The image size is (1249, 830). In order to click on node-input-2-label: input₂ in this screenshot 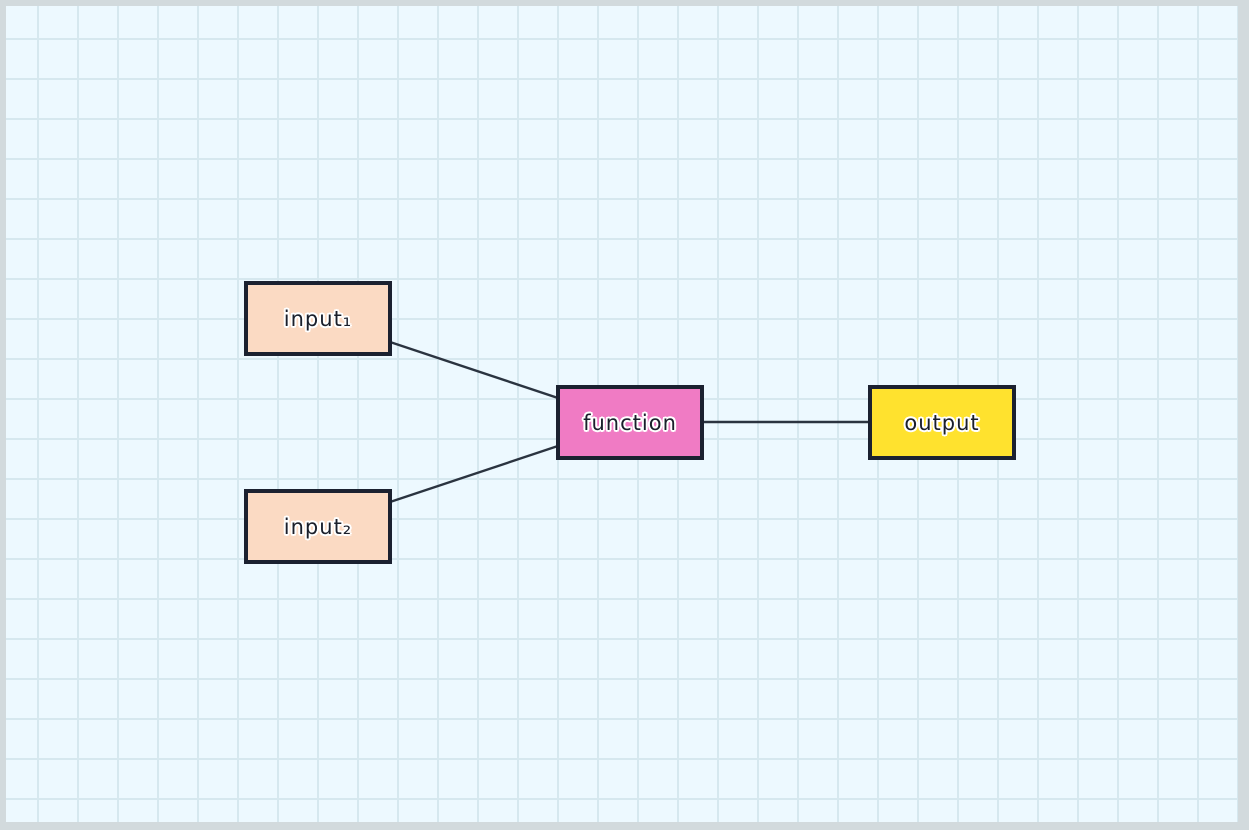, I will do `click(318, 526)`.